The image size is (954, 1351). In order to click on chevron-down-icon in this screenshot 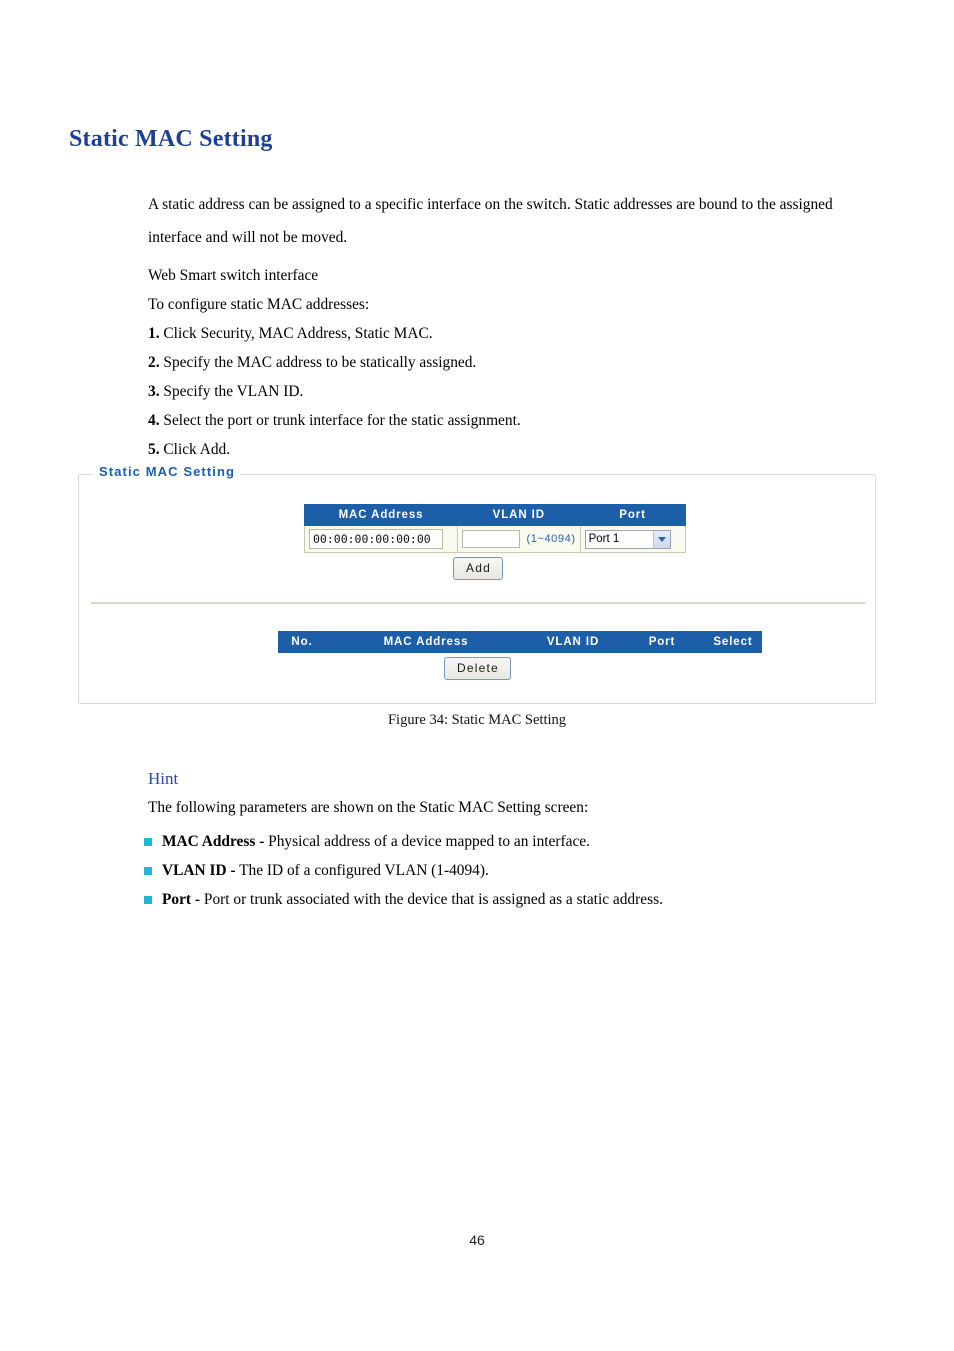, I will do `click(661, 539)`.